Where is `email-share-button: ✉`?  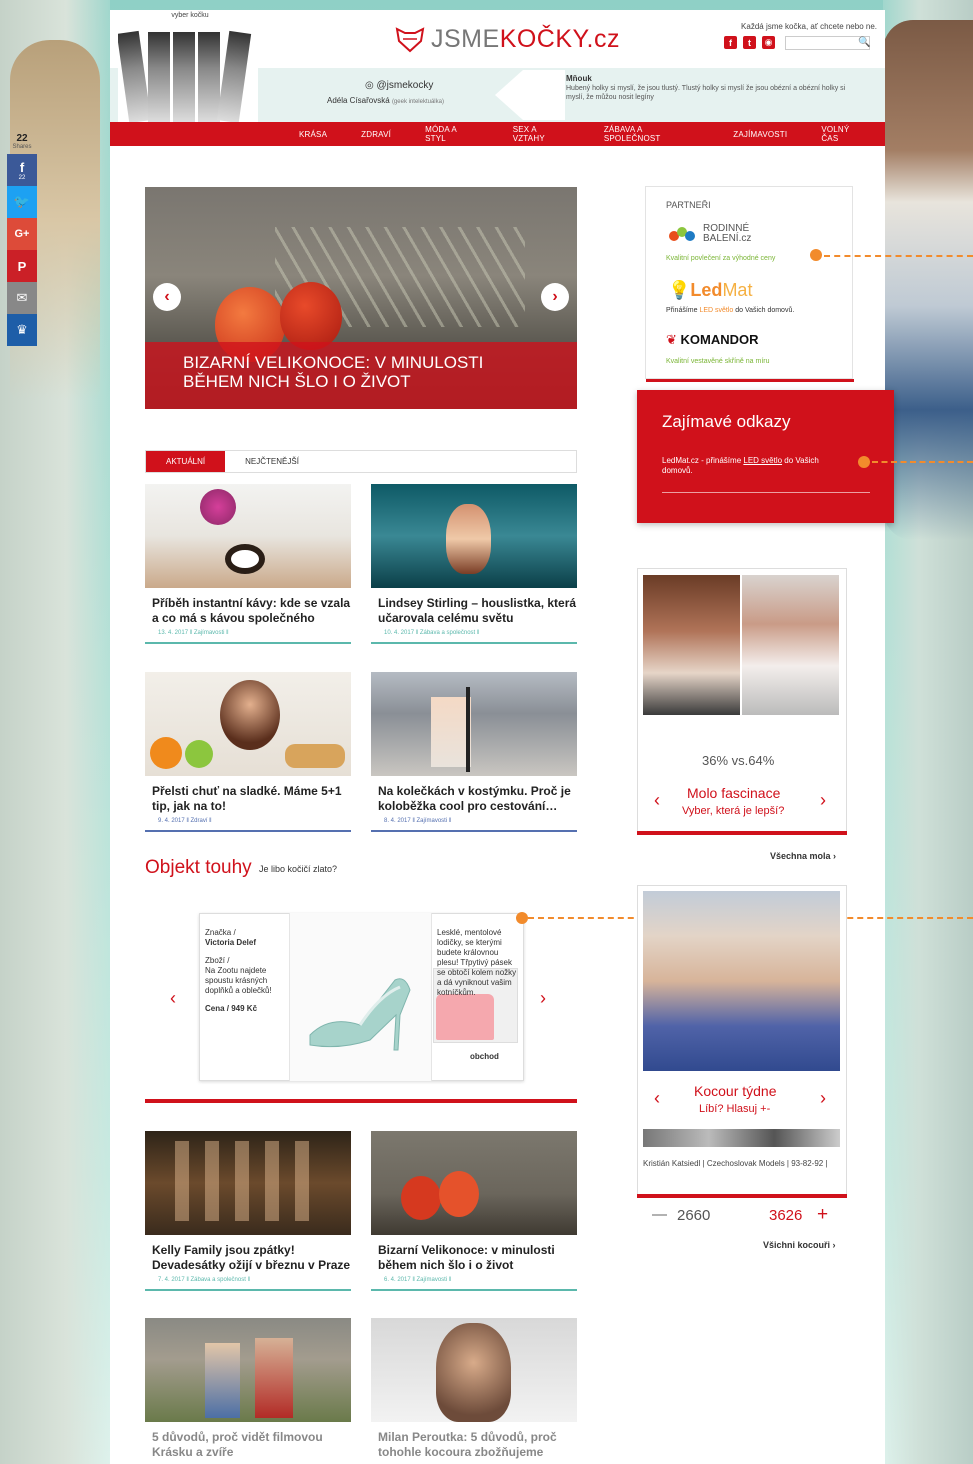 email-share-button: ✉ is located at coordinates (22, 298).